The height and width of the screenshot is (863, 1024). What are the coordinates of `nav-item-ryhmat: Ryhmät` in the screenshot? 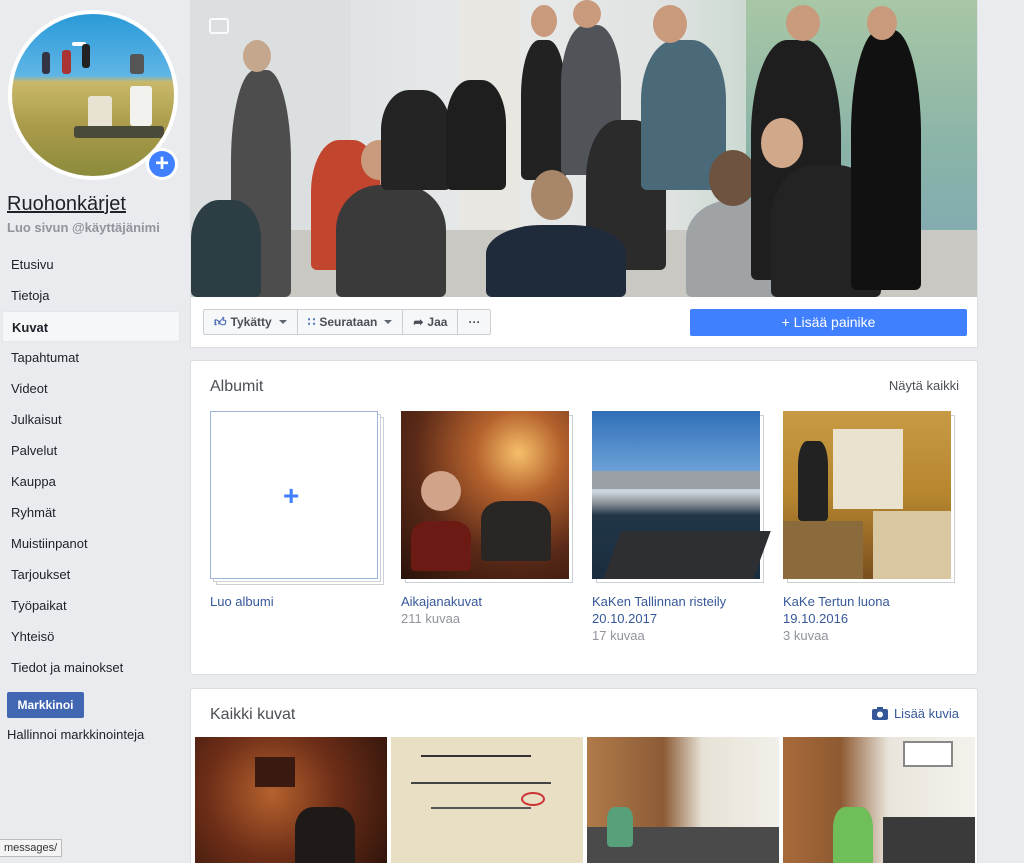 It's located at (91, 512).